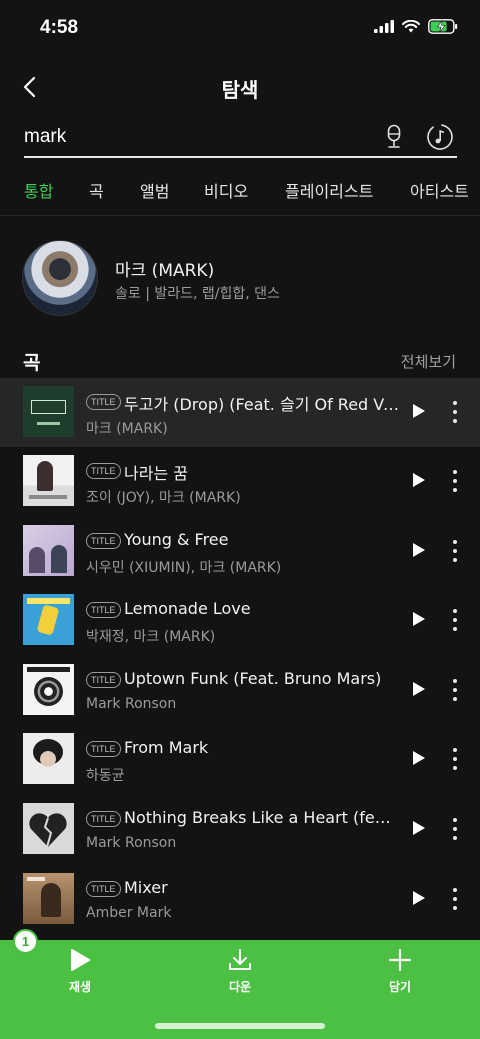 The height and width of the screenshot is (1039, 480). I want to click on song-artist: 시우민 (XIUMIN), 마크 (MARK), so click(184, 568).